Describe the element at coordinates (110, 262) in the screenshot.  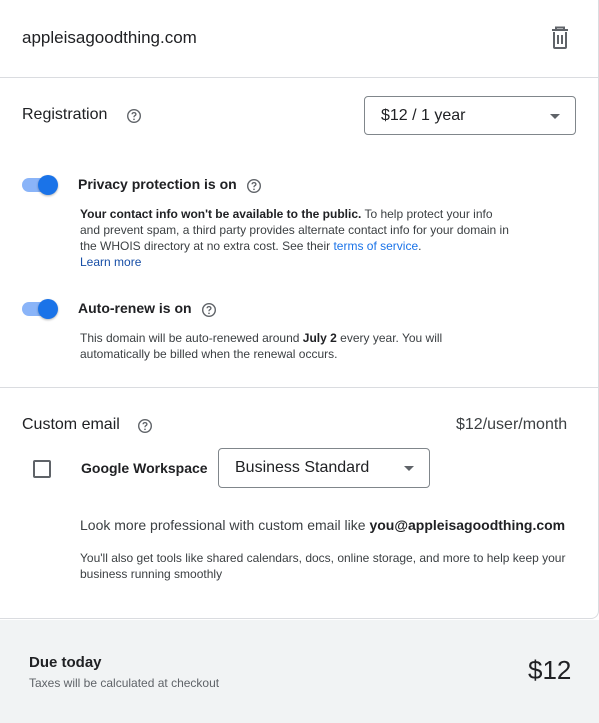
I see `learn-more-link: Learn more` at that location.